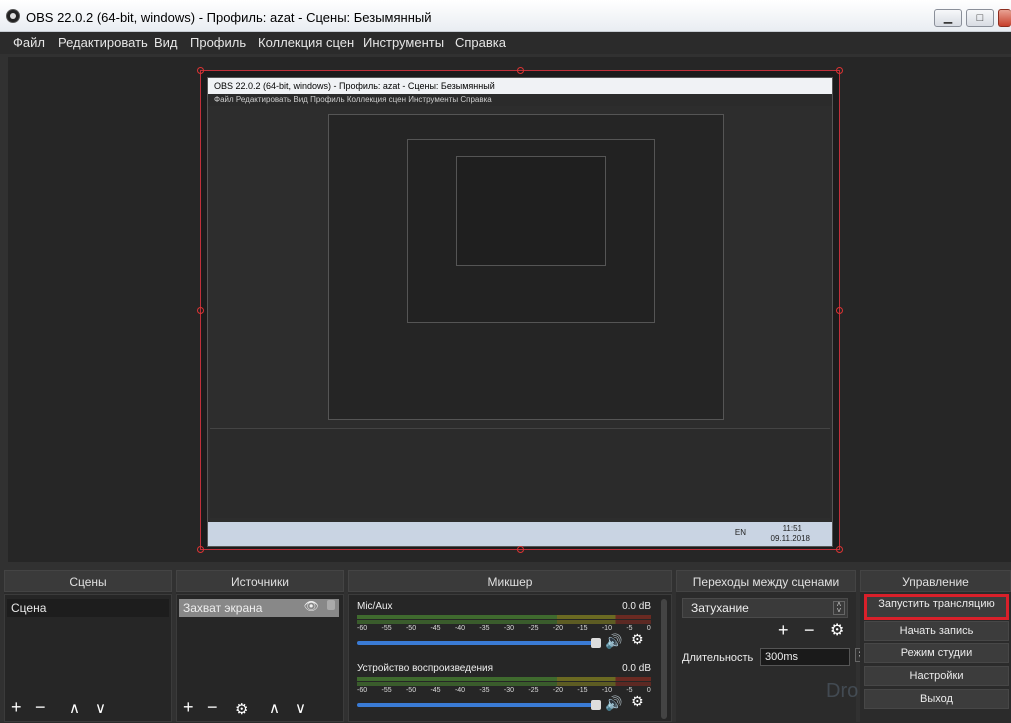 This screenshot has height=723, width=1011. I want to click on meter-tick-label: 0, so click(648, 690).